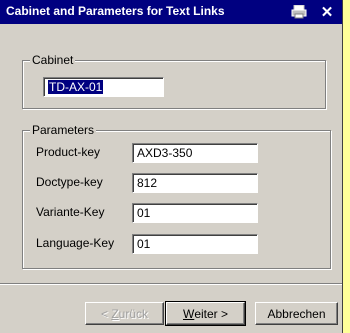  What do you see at coordinates (195, 244) in the screenshot?
I see `language-key-input: 01` at bounding box center [195, 244].